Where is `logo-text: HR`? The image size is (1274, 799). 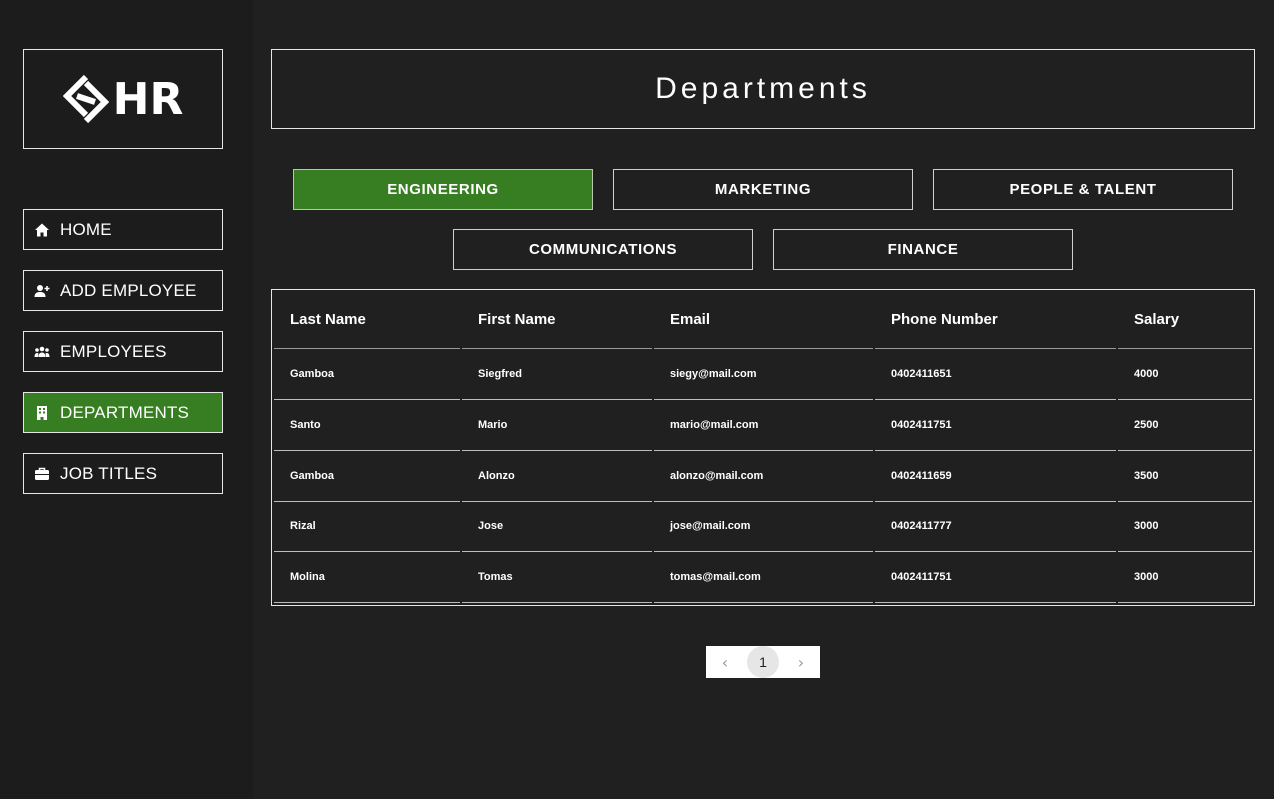 logo-text: HR is located at coordinates (148, 99).